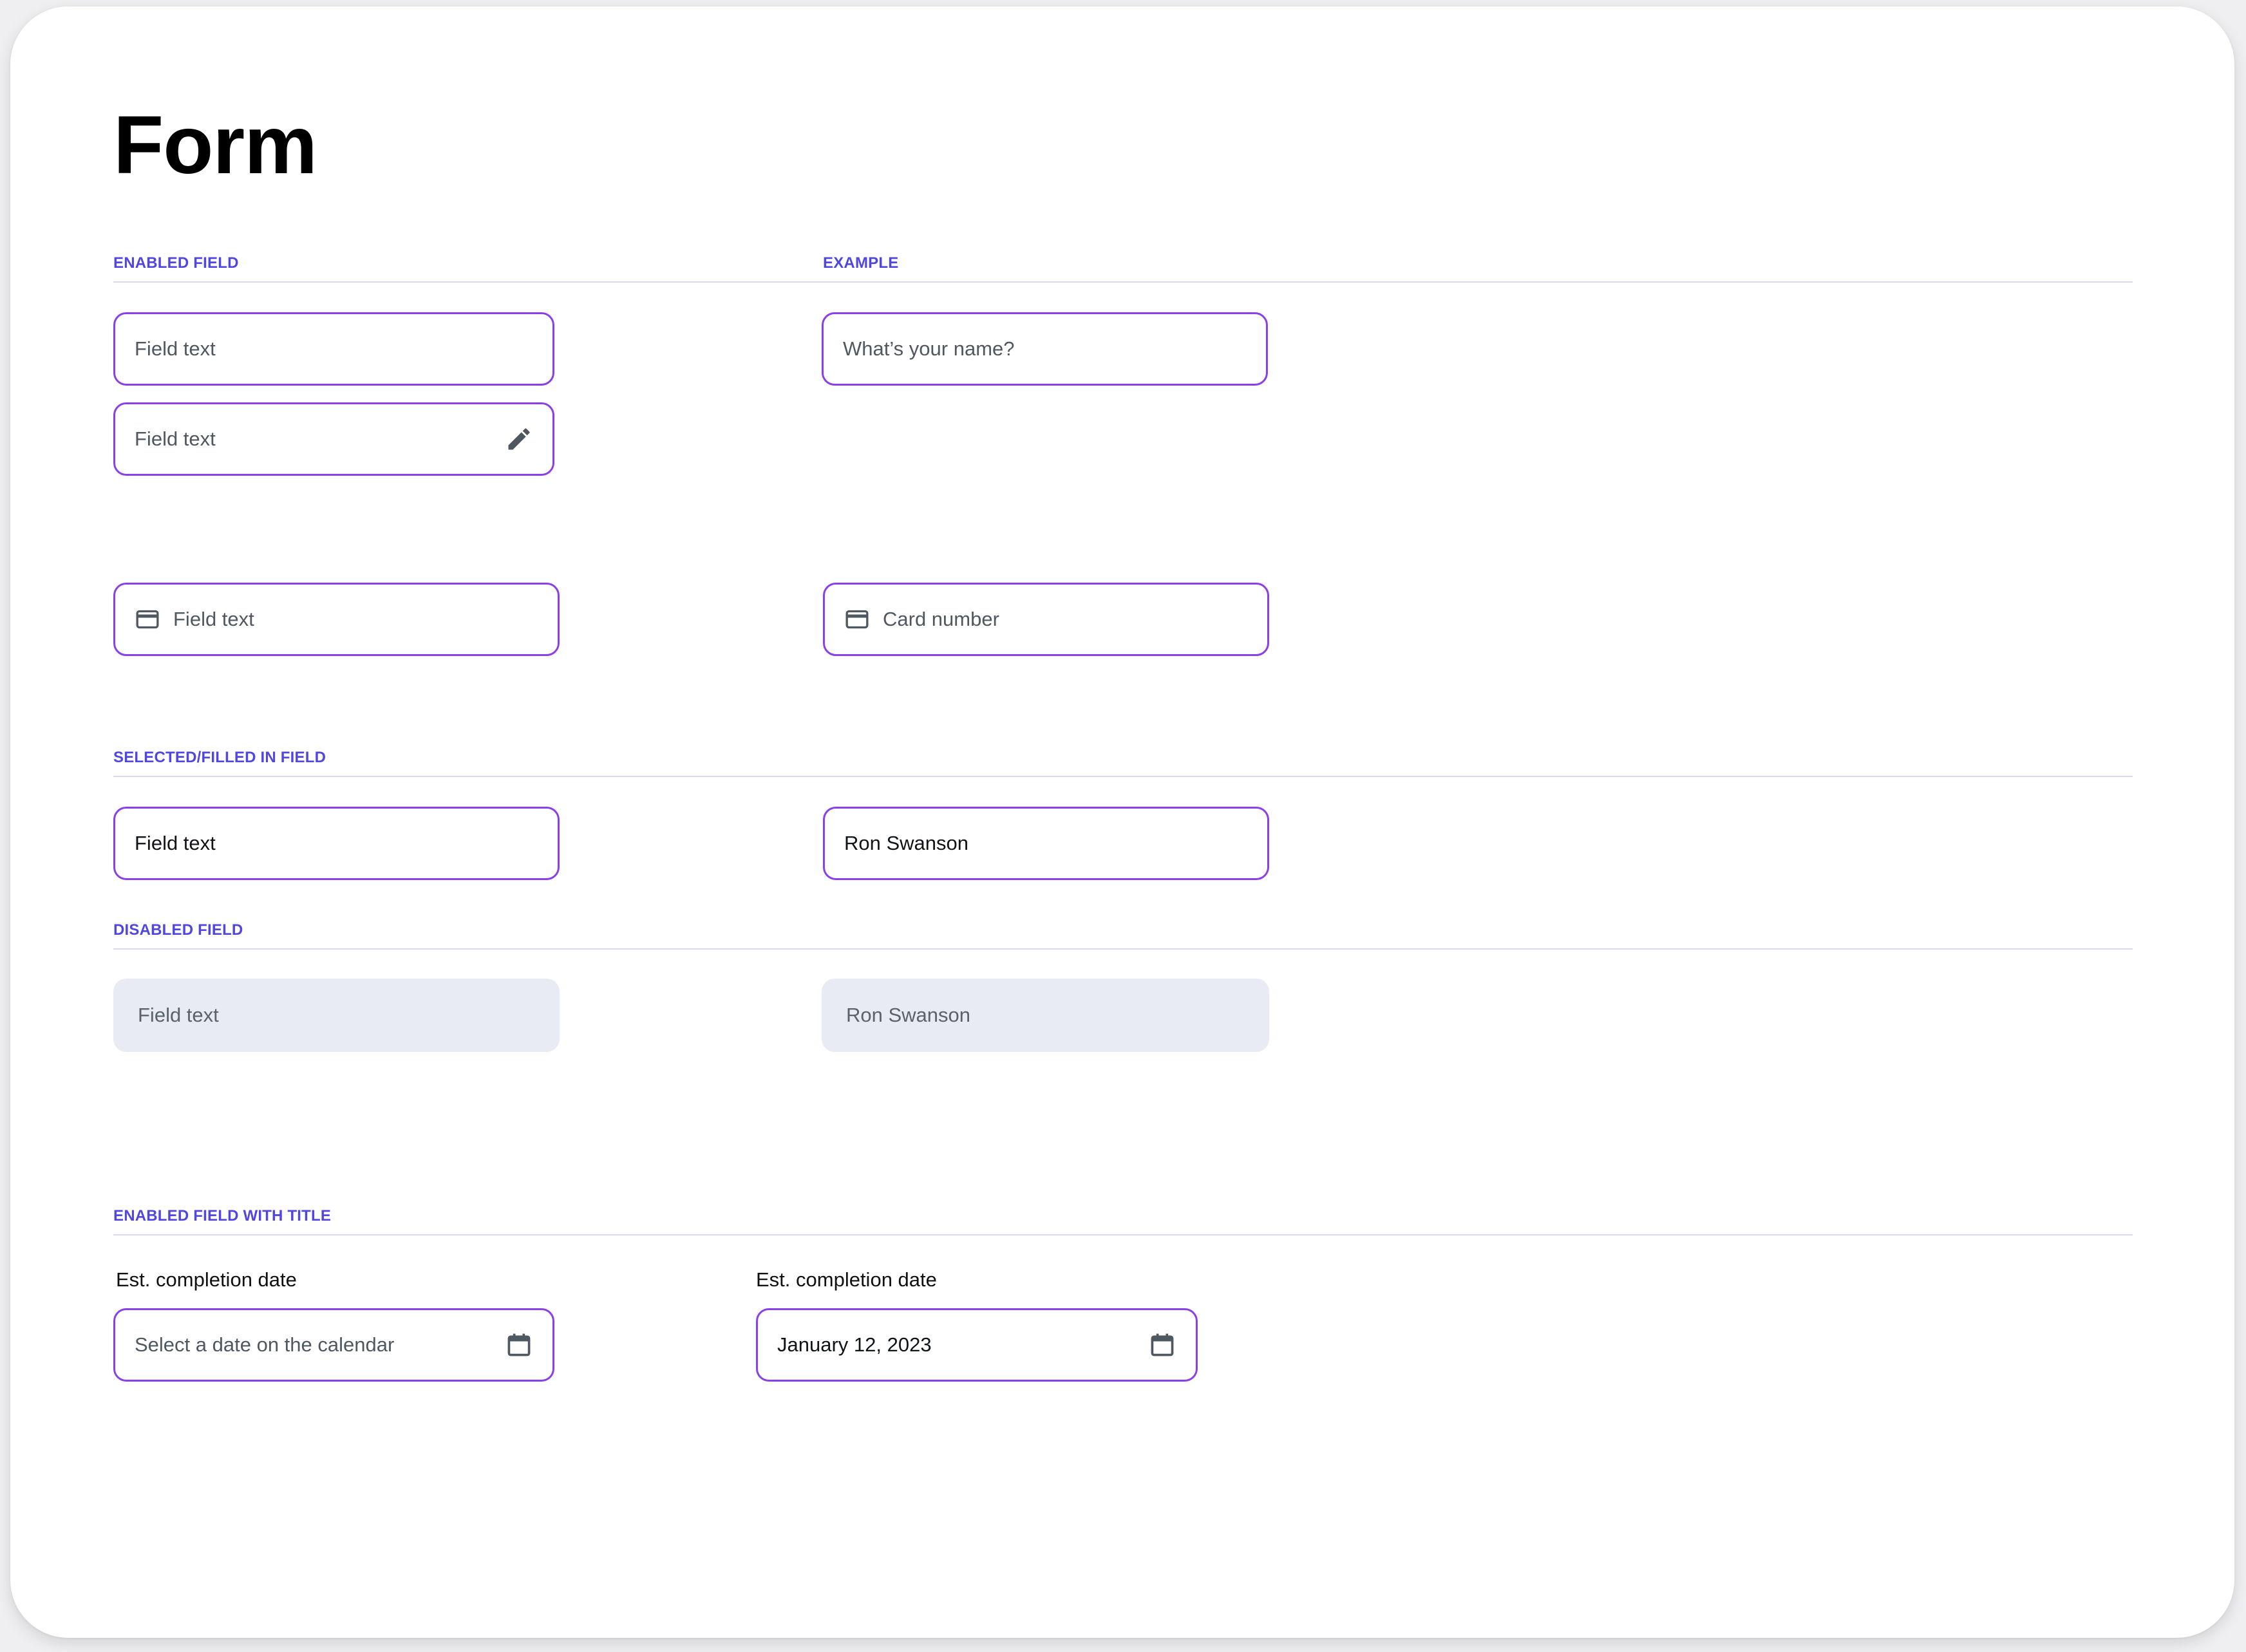 The image size is (2246, 1652). Describe the element at coordinates (1046, 619) in the screenshot. I see `card-number-field: Card number` at that location.